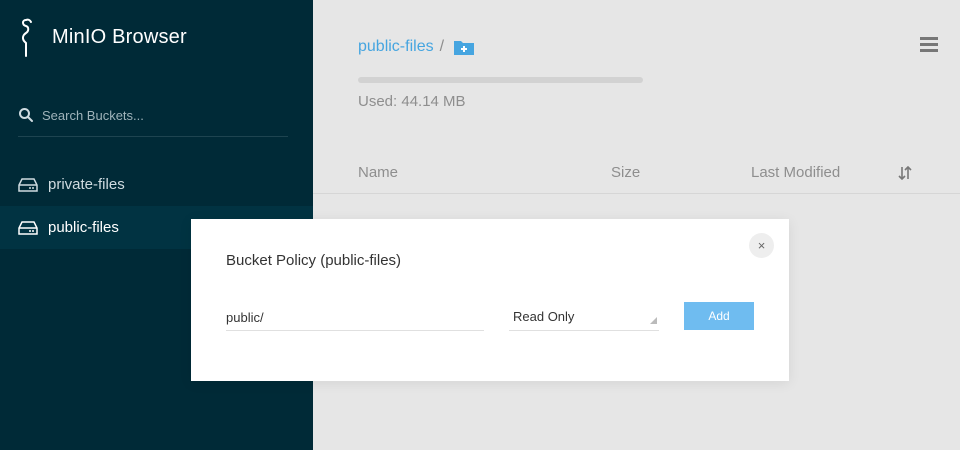 The height and width of the screenshot is (450, 960). What do you see at coordinates (544, 316) in the screenshot?
I see `policy-select-value: Read Only` at bounding box center [544, 316].